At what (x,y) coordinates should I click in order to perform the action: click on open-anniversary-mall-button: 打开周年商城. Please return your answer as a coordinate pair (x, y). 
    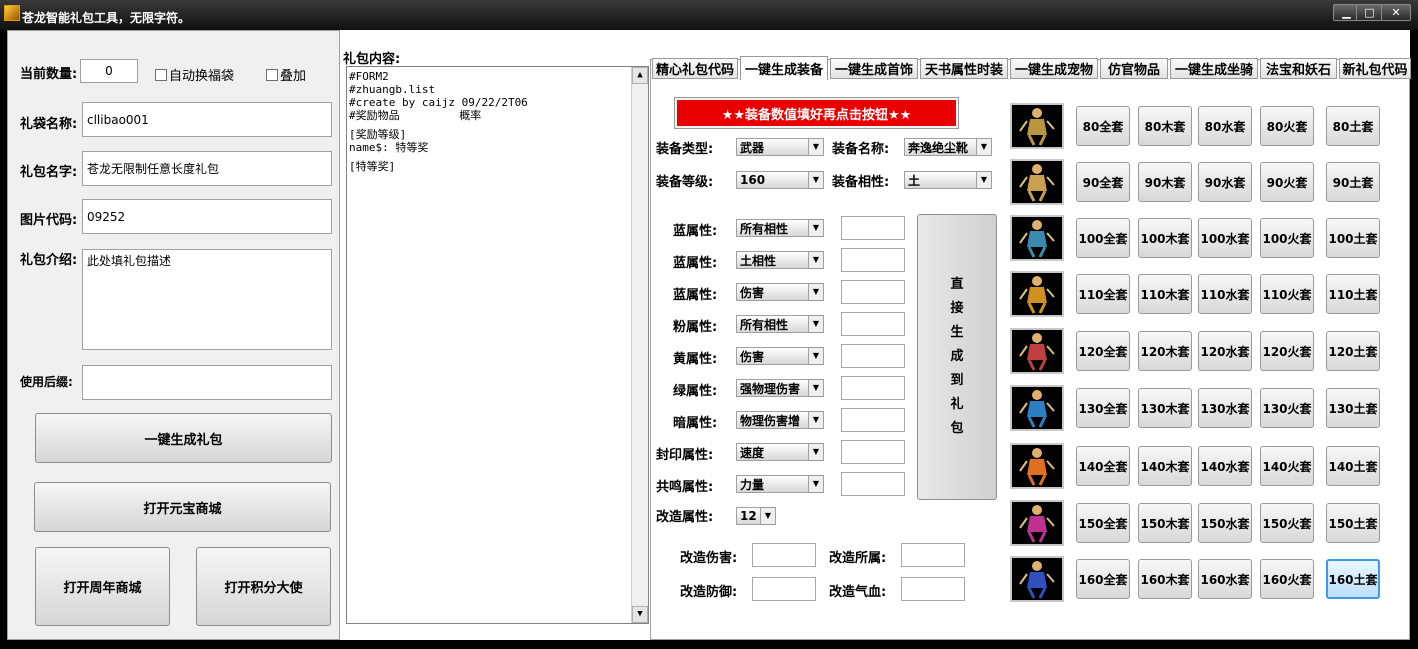
    Looking at the image, I should click on (102, 586).